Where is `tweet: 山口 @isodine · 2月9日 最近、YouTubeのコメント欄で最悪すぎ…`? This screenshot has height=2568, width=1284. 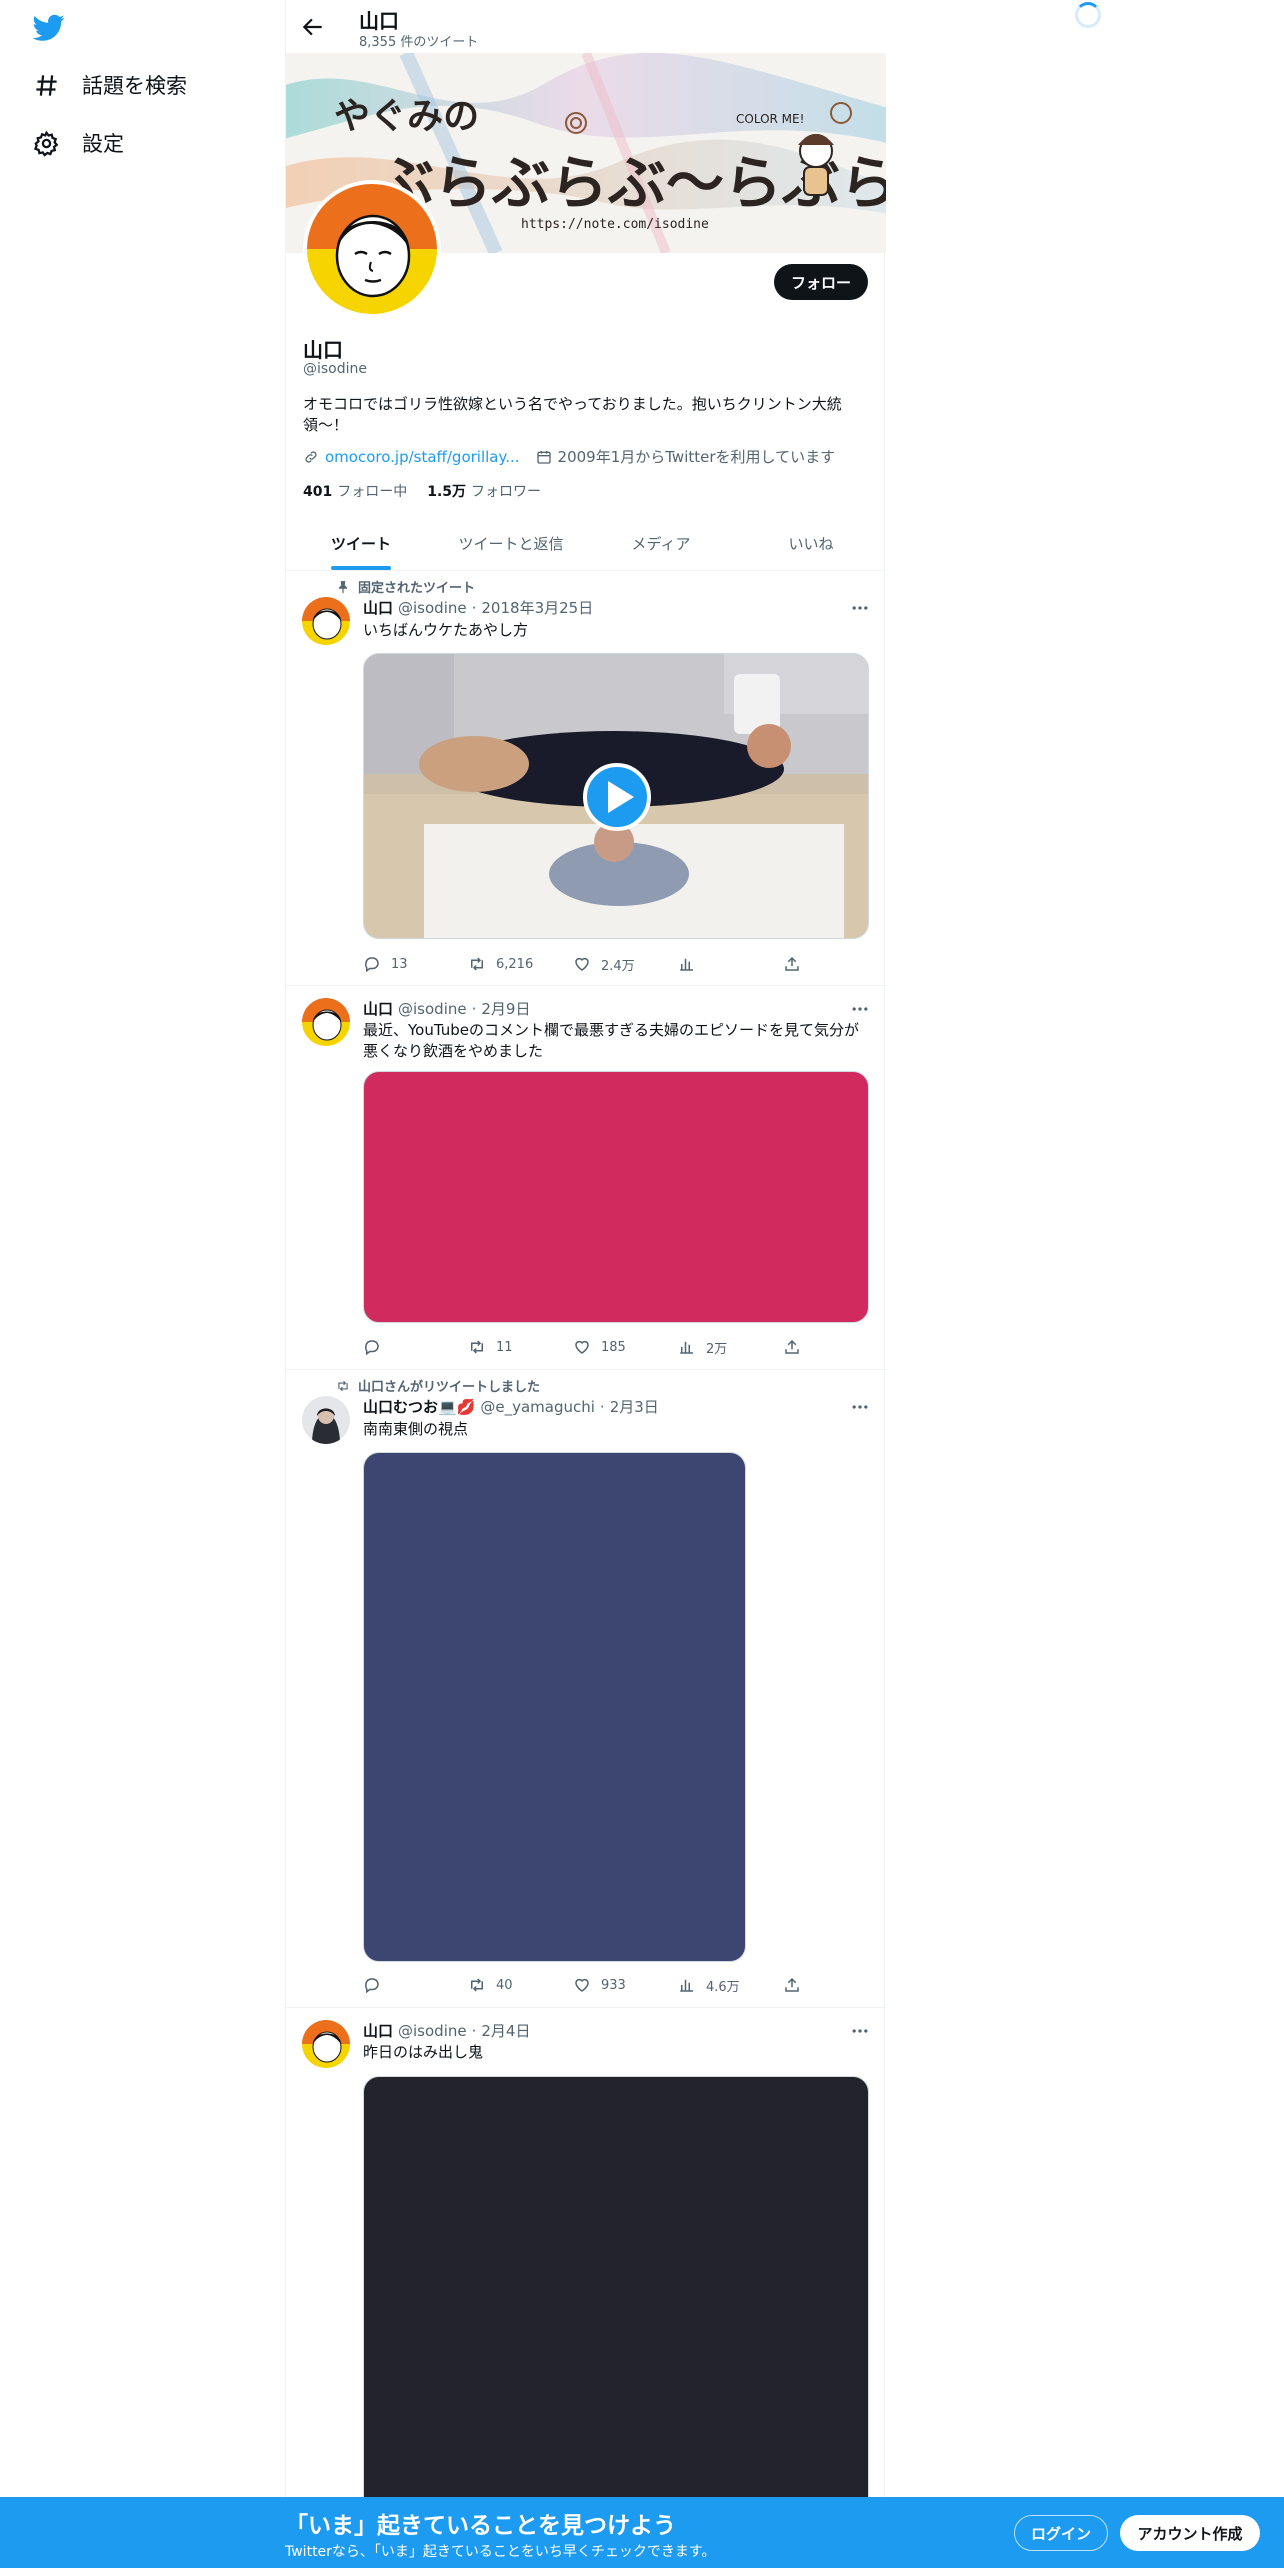 tweet: 山口 @isodine · 2月9日 最近、YouTubeのコメント欄で最悪すぎ… is located at coordinates (586, 1178).